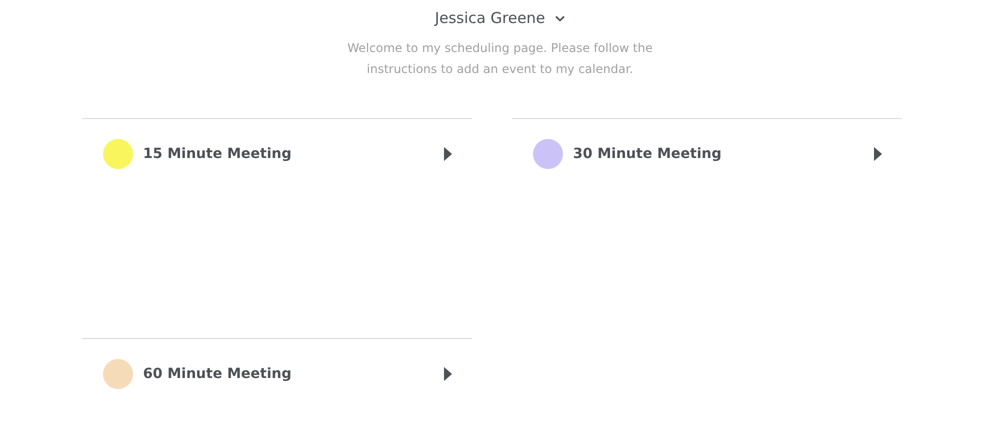 The image size is (1000, 428). What do you see at coordinates (647, 154) in the screenshot?
I see `event-title: 30 Minute Meeting` at bounding box center [647, 154].